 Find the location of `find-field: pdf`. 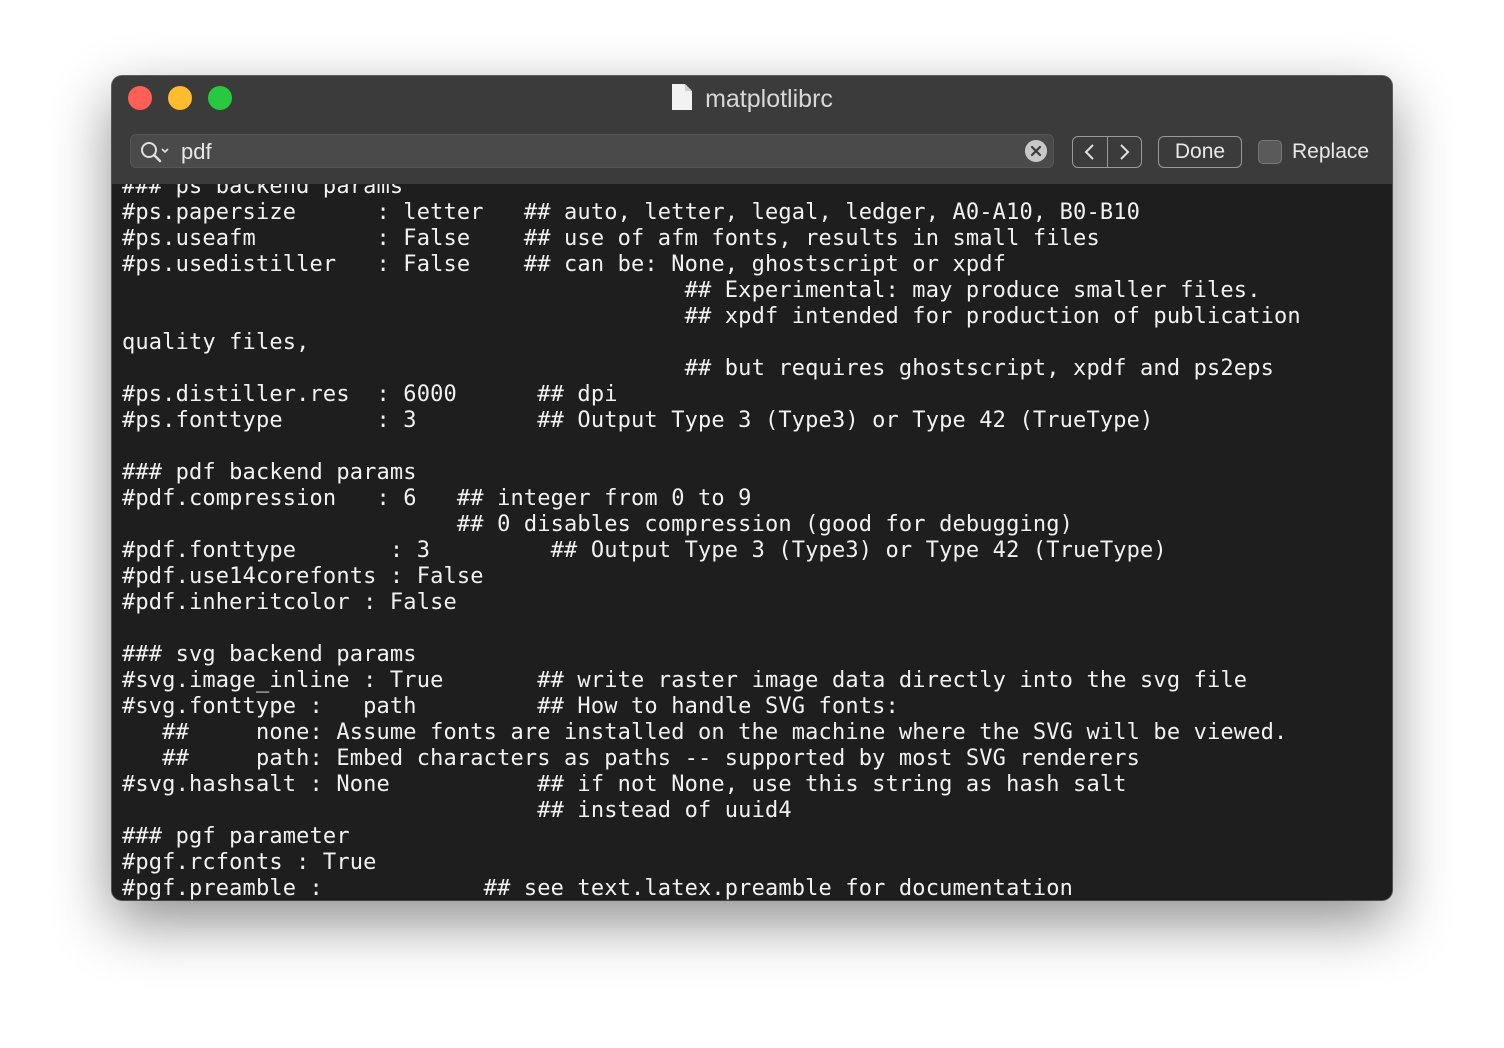

find-field: pdf is located at coordinates (592, 151).